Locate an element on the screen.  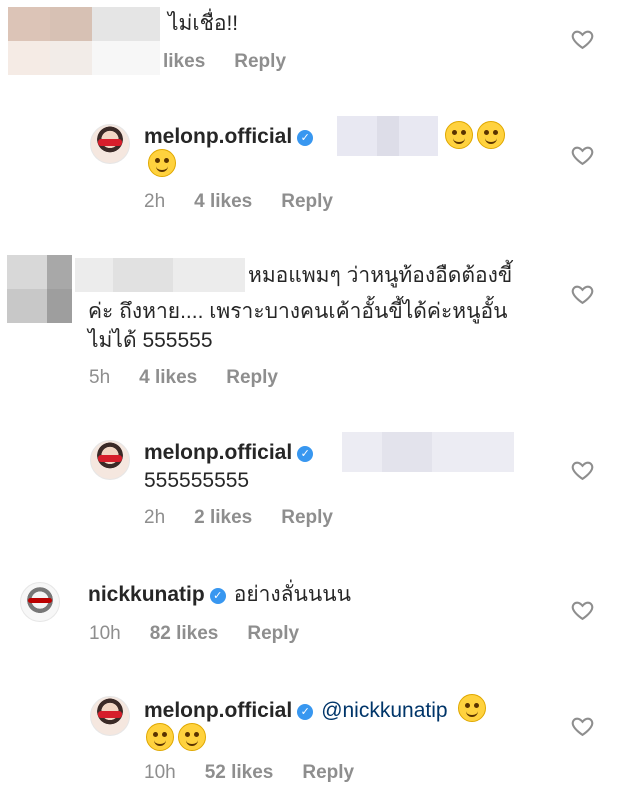
like-count: 82 likes is located at coordinates (184, 633).